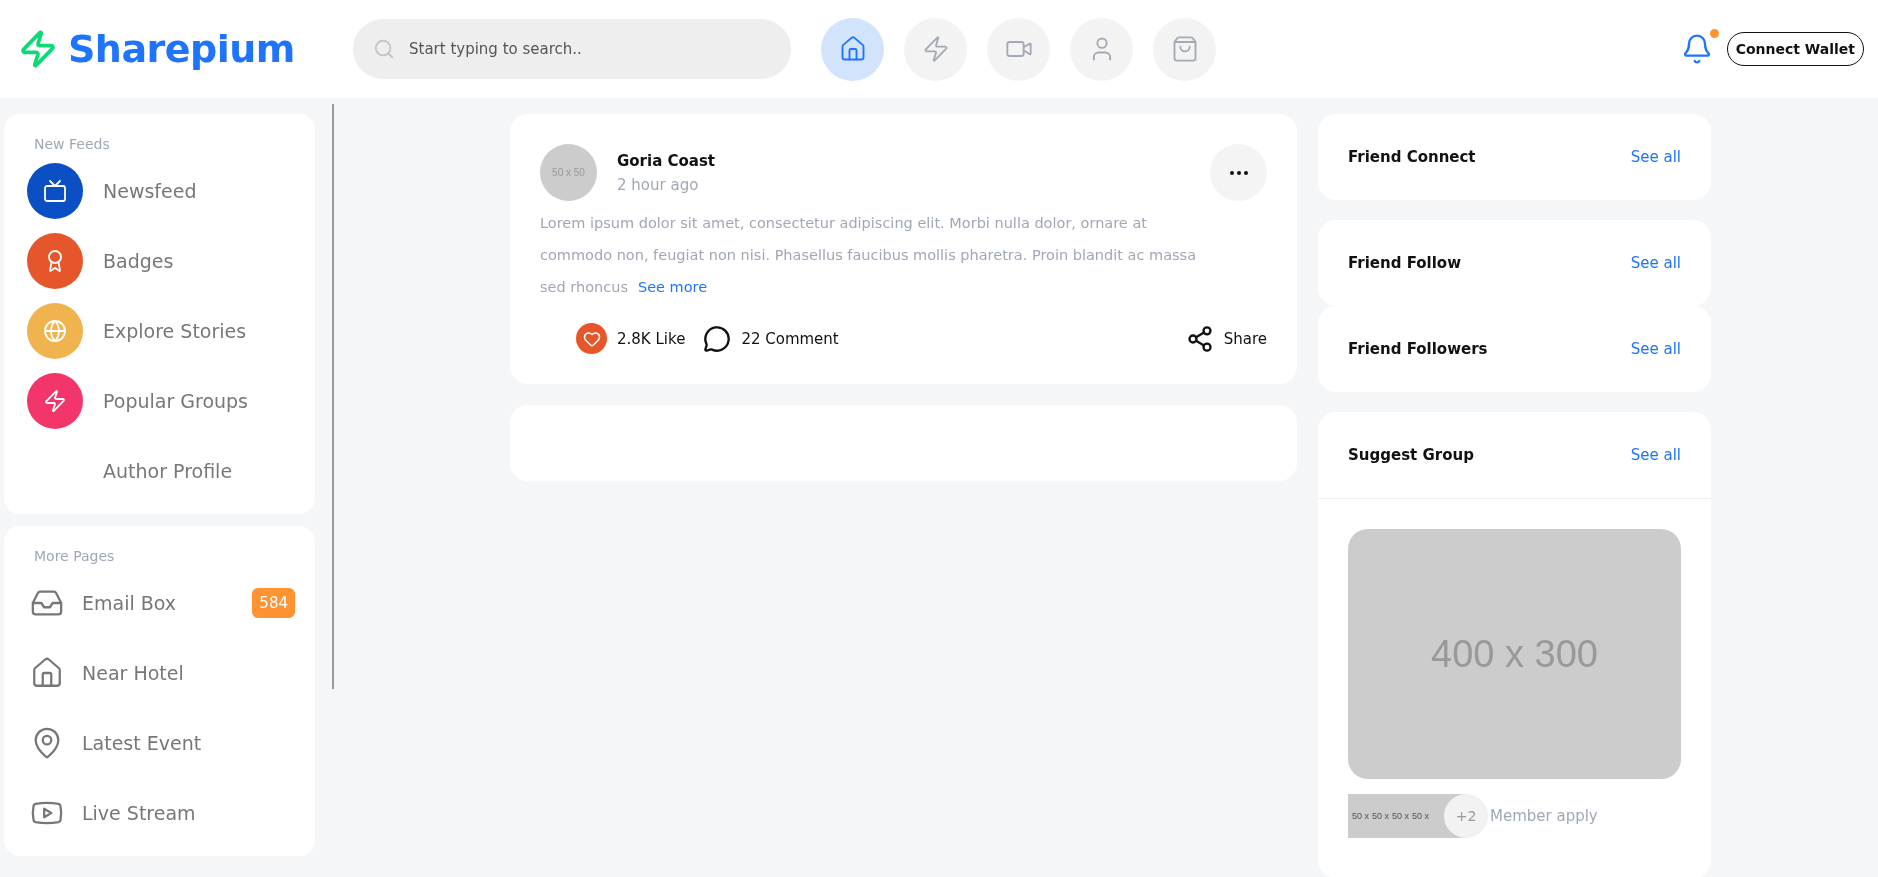 This screenshot has height=877, width=1878. What do you see at coordinates (74, 556) in the screenshot?
I see `section-title: More Pages` at bounding box center [74, 556].